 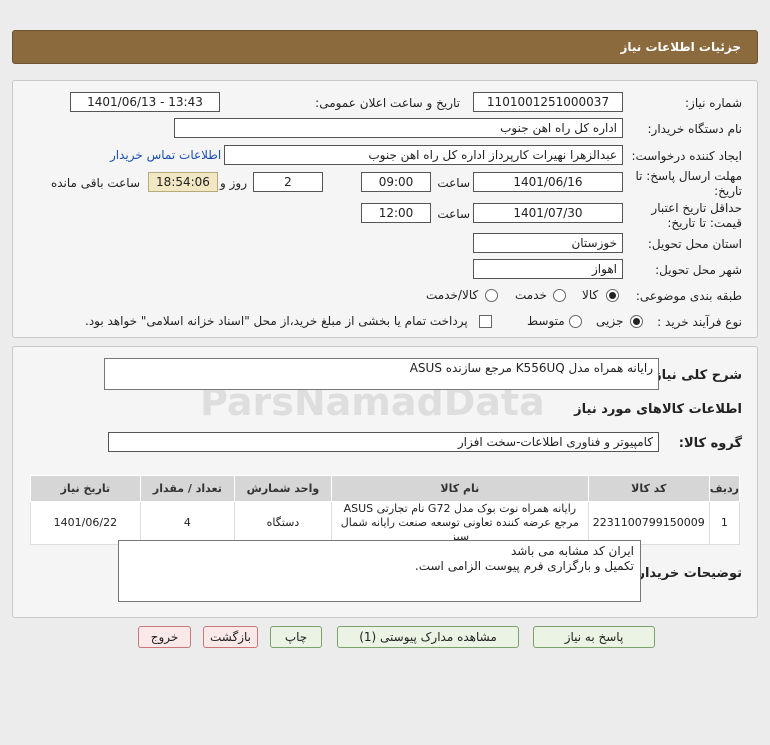 What do you see at coordinates (381, 374) in the screenshot?
I see `summary-field: رایانه همراه مدل K556UQ مرجع سازنده ASUS` at bounding box center [381, 374].